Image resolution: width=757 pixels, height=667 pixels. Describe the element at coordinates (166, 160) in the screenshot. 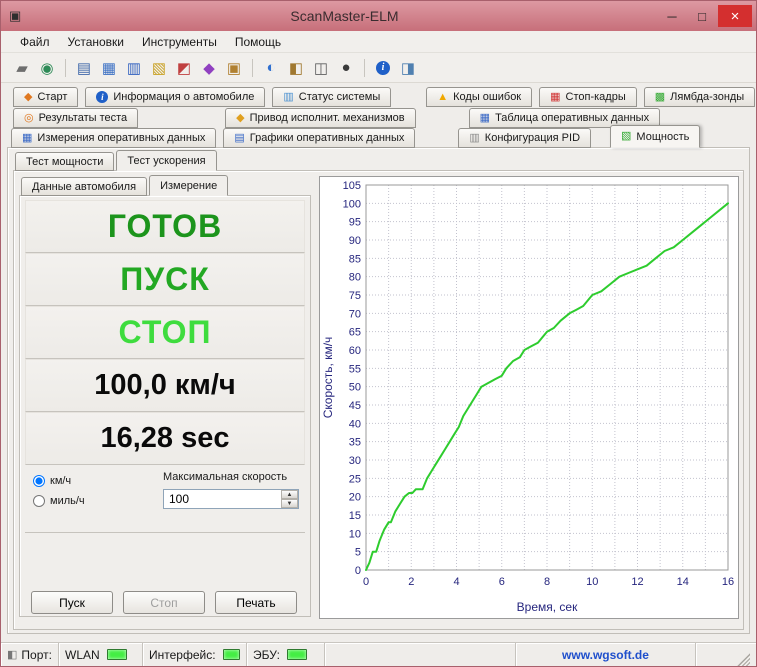

I see `tab-acceleration-test: Тест ускорения` at that location.